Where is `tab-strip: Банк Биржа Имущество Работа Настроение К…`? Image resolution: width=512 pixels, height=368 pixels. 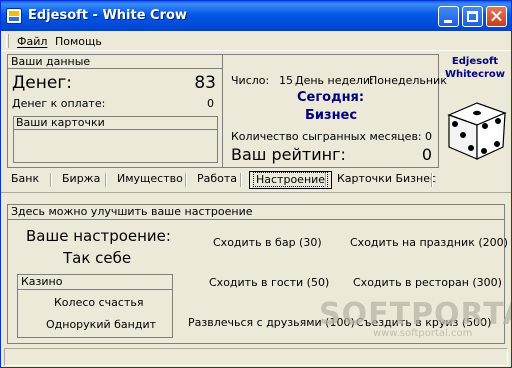
tab-strip: Банк Биржа Имущество Работа Настроение К… is located at coordinates (256, 180).